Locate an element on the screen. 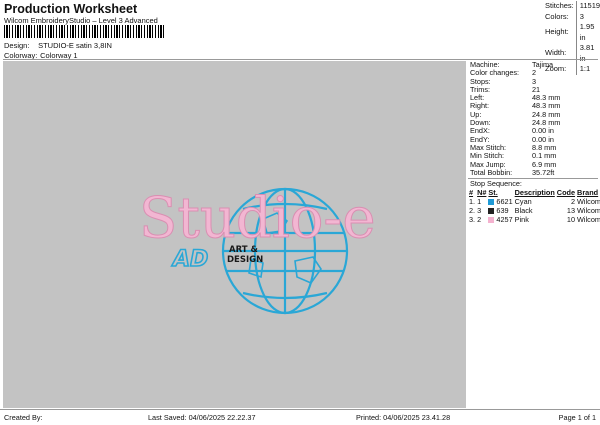 This screenshot has height=425, width=600. design-lettering: DESIGN is located at coordinates (245, 260).